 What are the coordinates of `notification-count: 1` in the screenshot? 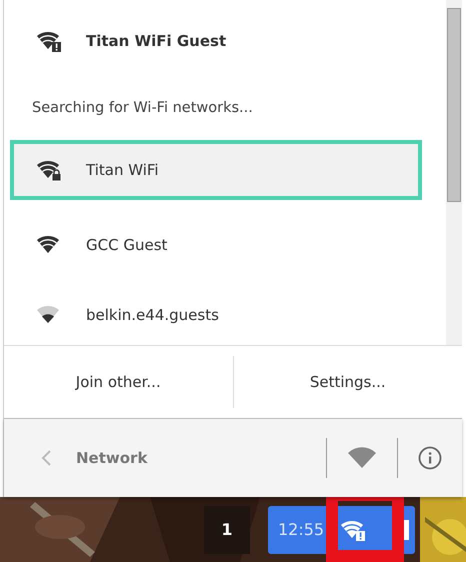 It's located at (227, 530).